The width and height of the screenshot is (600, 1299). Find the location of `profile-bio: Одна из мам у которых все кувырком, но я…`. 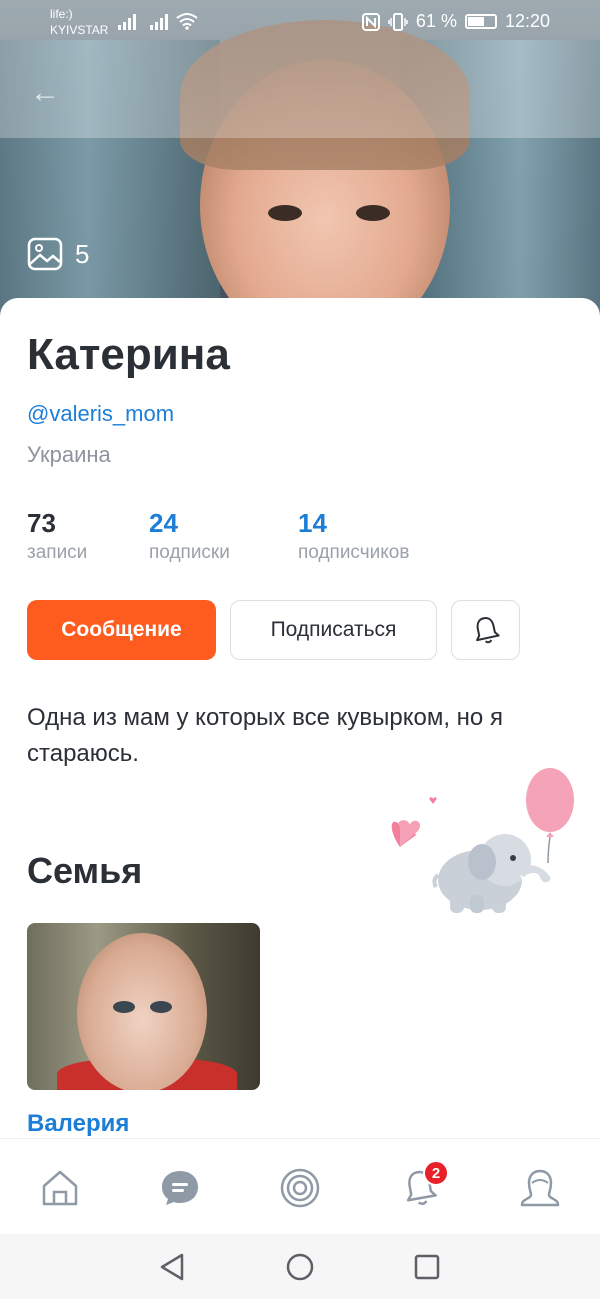

profile-bio: Одна из мам у которых все кувырком, но я… is located at coordinates (265, 735).